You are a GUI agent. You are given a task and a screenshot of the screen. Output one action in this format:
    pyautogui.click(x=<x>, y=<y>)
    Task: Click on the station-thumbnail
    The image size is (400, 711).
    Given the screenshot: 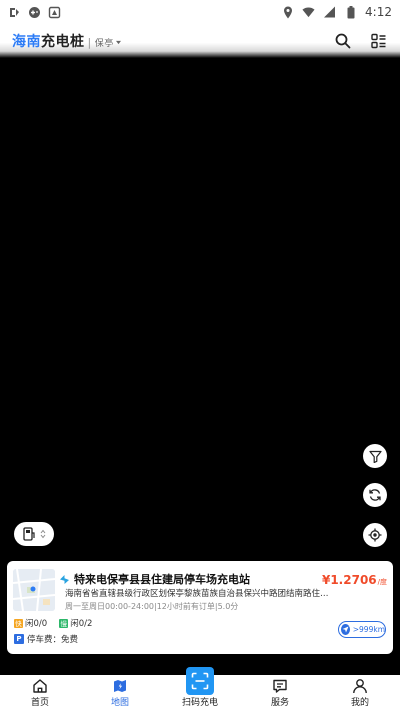 What is the action you would take?
    pyautogui.click(x=34, y=590)
    